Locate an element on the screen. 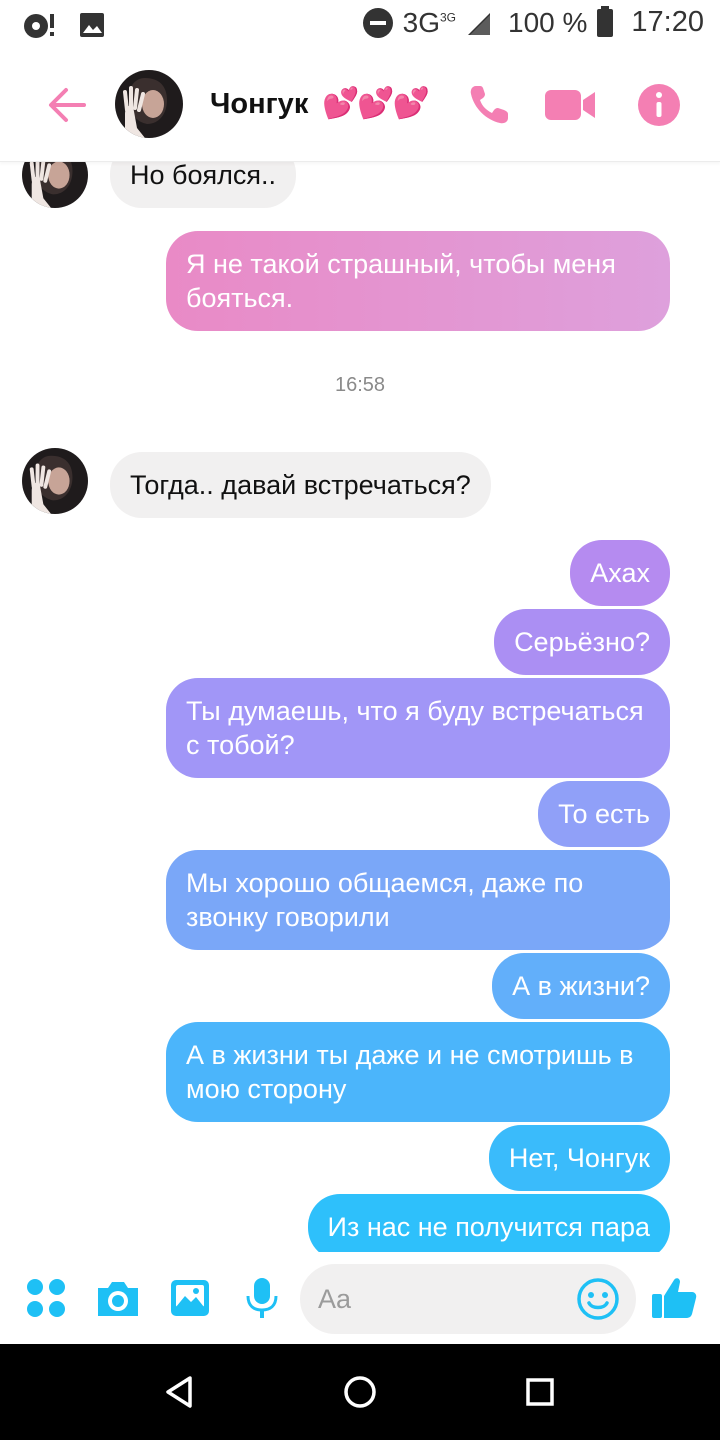  nav-recent-icon is located at coordinates (540, 1392).